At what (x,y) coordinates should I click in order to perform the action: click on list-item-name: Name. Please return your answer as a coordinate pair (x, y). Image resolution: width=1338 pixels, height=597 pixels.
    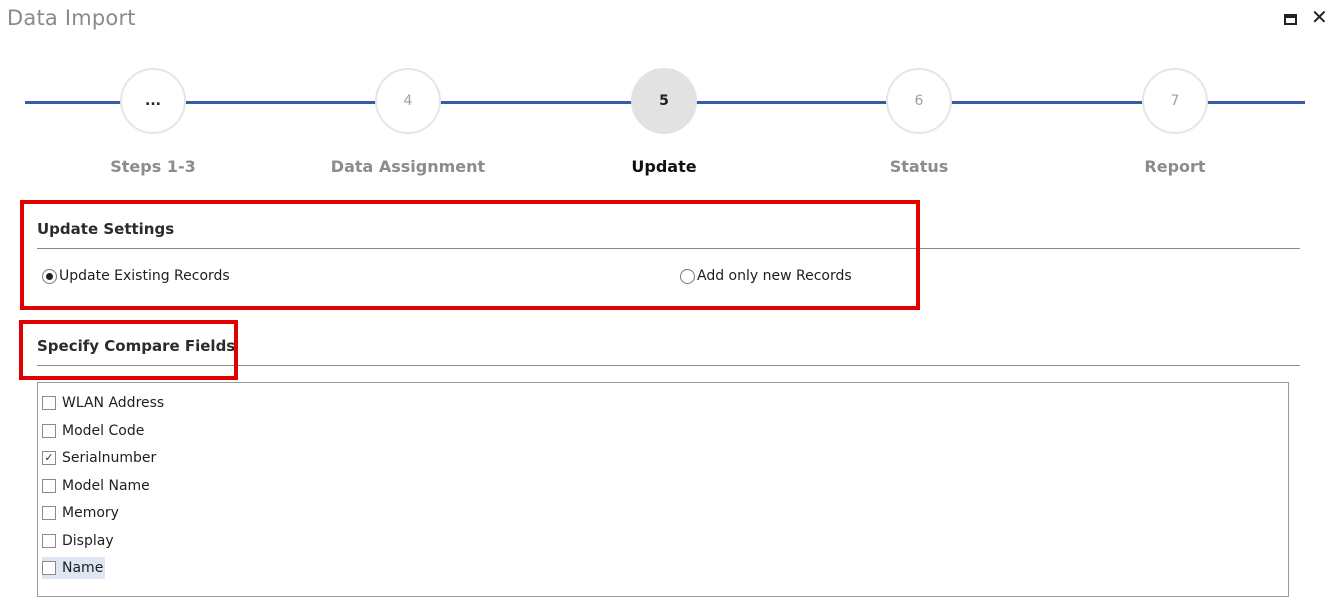
    Looking at the image, I should click on (74, 568).